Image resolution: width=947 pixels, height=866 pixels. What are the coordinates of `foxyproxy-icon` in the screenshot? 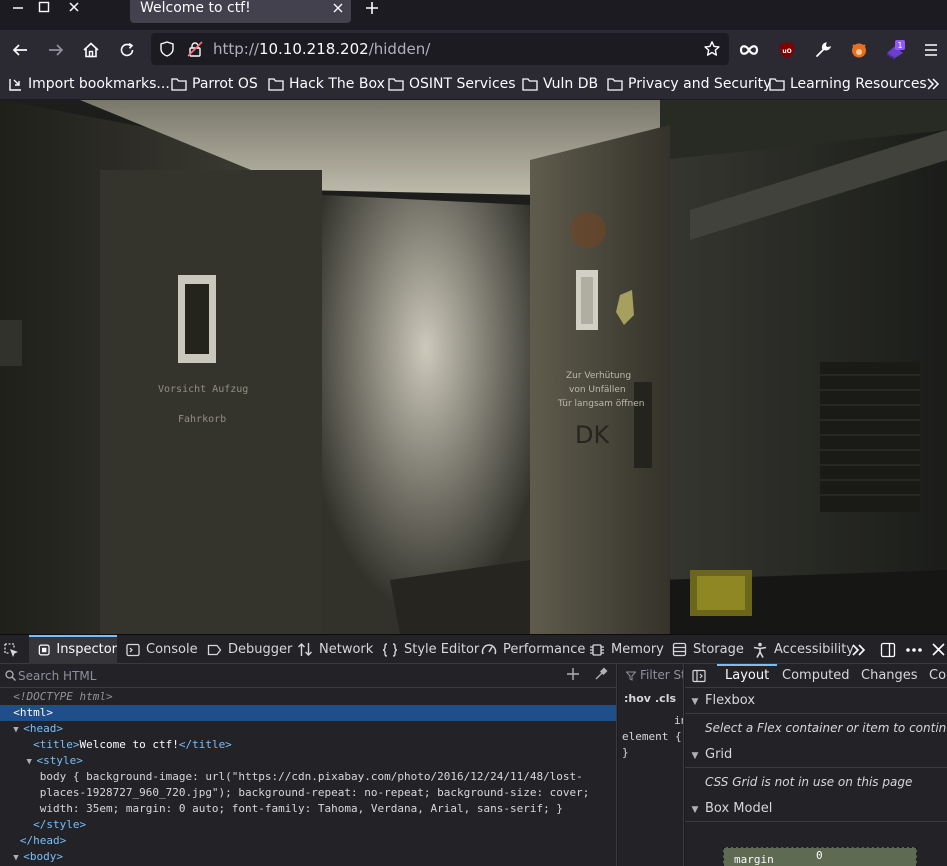 It's located at (859, 50).